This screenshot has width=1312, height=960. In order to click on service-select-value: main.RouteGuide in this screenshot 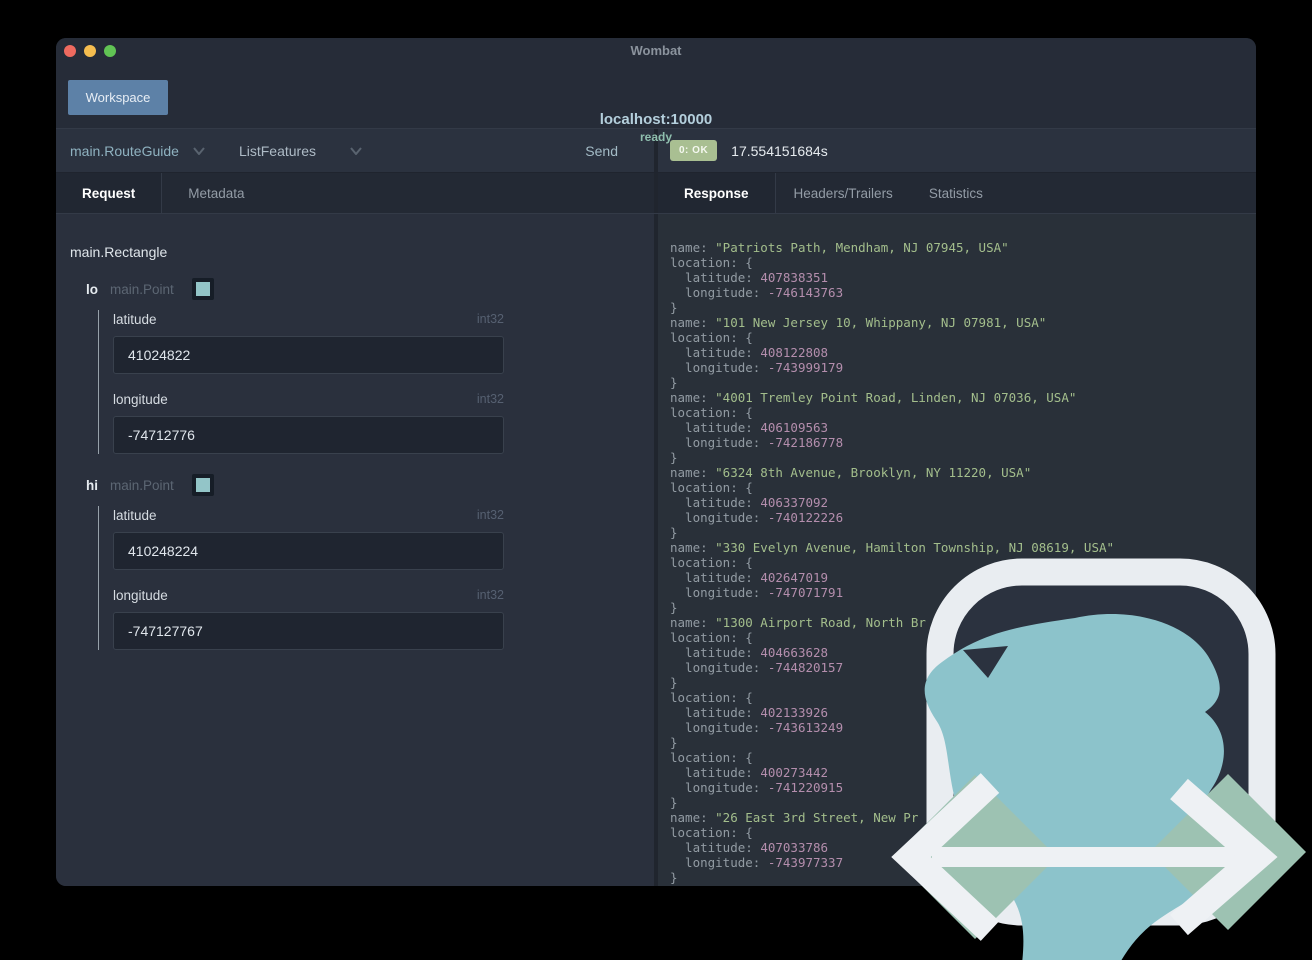, I will do `click(124, 150)`.